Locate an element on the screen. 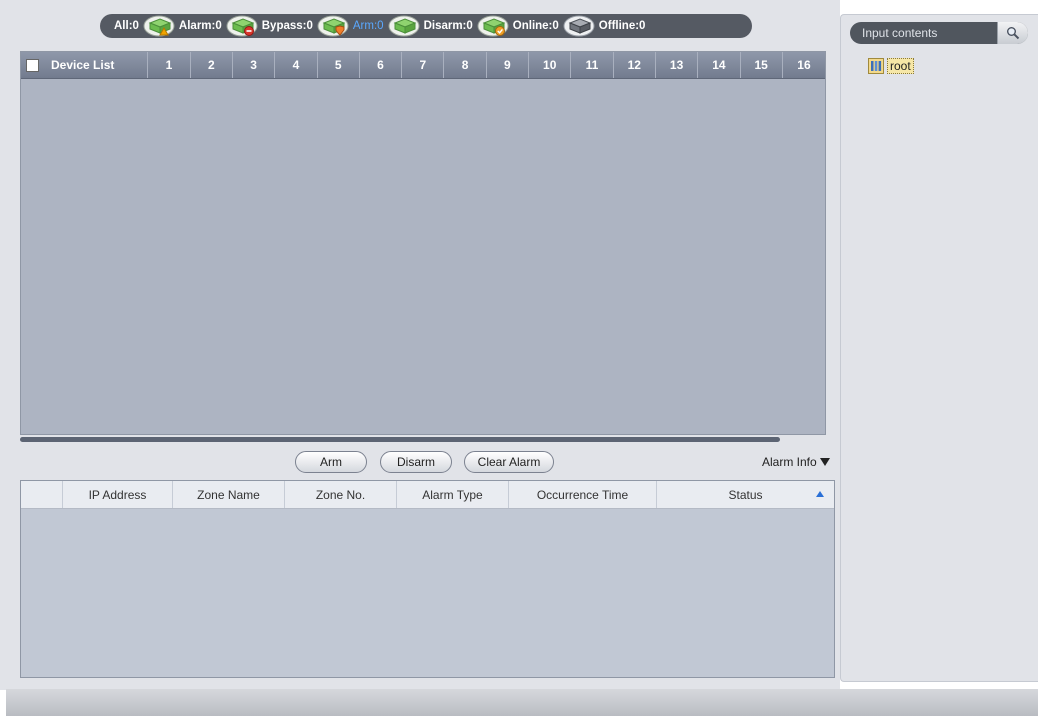  channel-header-1: 1 is located at coordinates (169, 65).